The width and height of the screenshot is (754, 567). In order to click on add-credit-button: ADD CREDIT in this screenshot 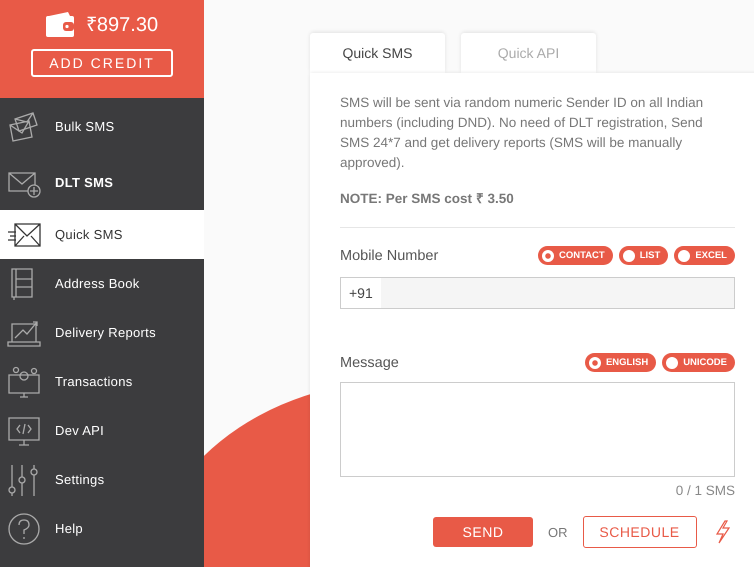, I will do `click(102, 63)`.